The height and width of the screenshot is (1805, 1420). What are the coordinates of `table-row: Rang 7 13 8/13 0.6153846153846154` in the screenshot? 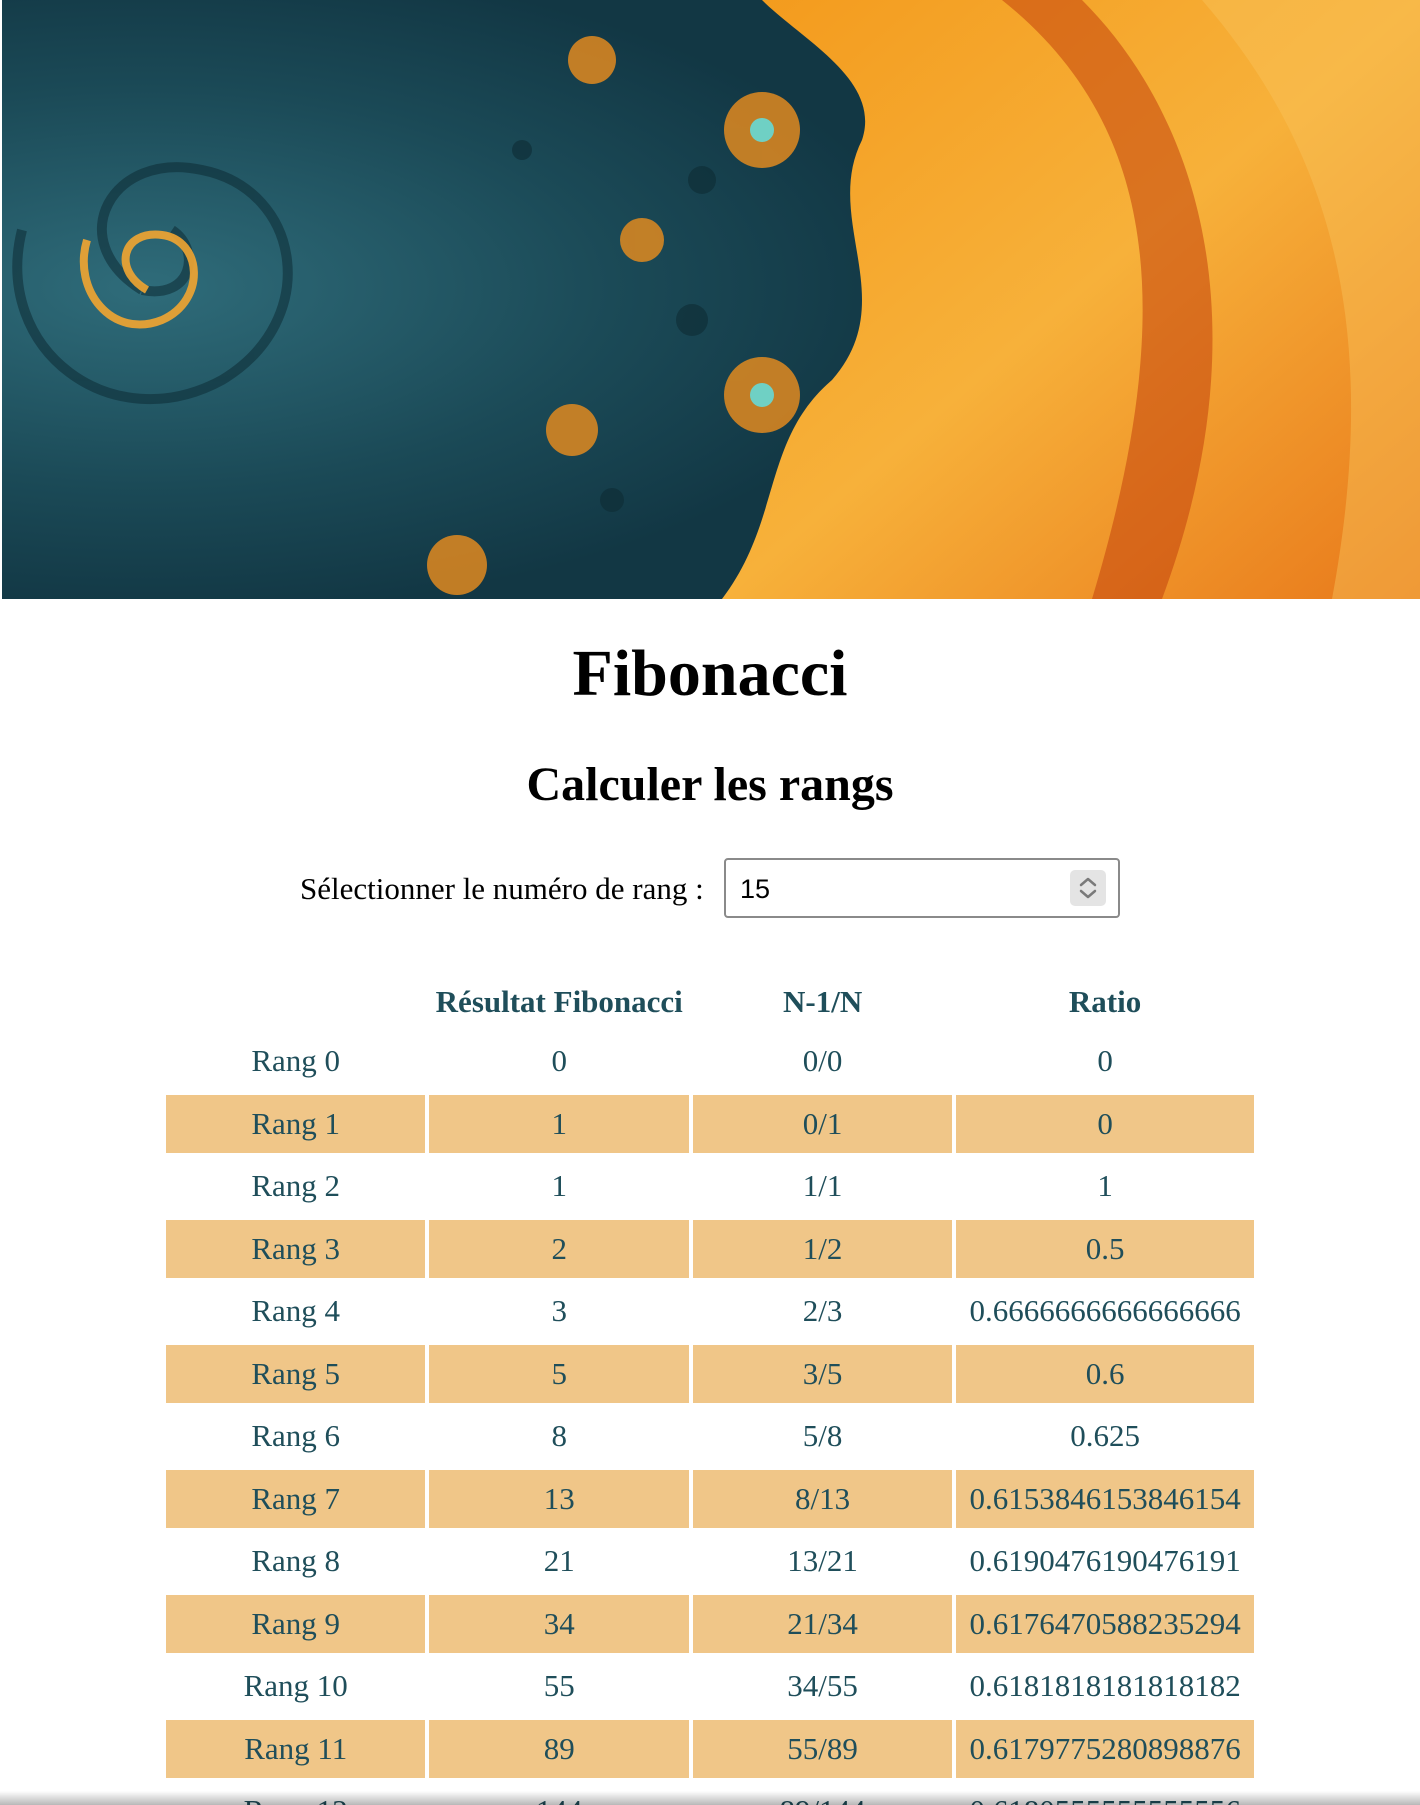 It's located at (710, 1498).